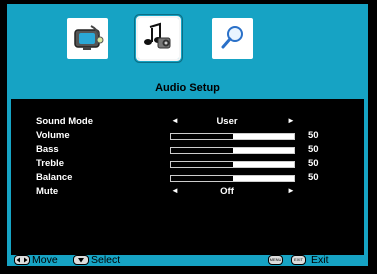 The image size is (377, 274). I want to click on setting-label: Balance, so click(54, 177).